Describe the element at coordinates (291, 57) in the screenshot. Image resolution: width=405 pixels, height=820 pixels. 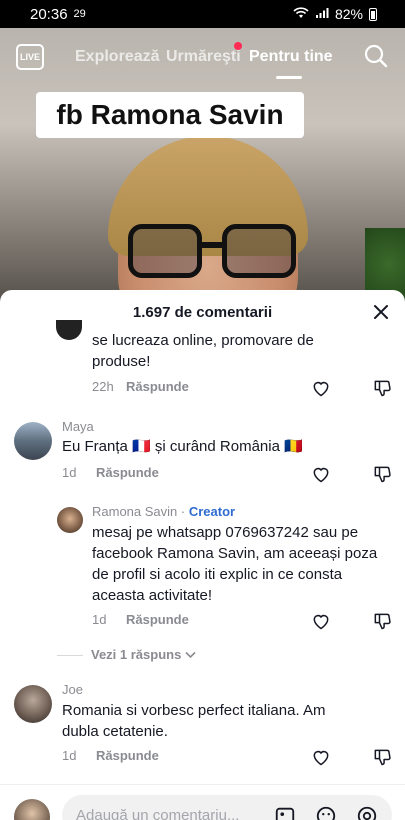
I see `tab-for-you: Pentru tine` at that location.